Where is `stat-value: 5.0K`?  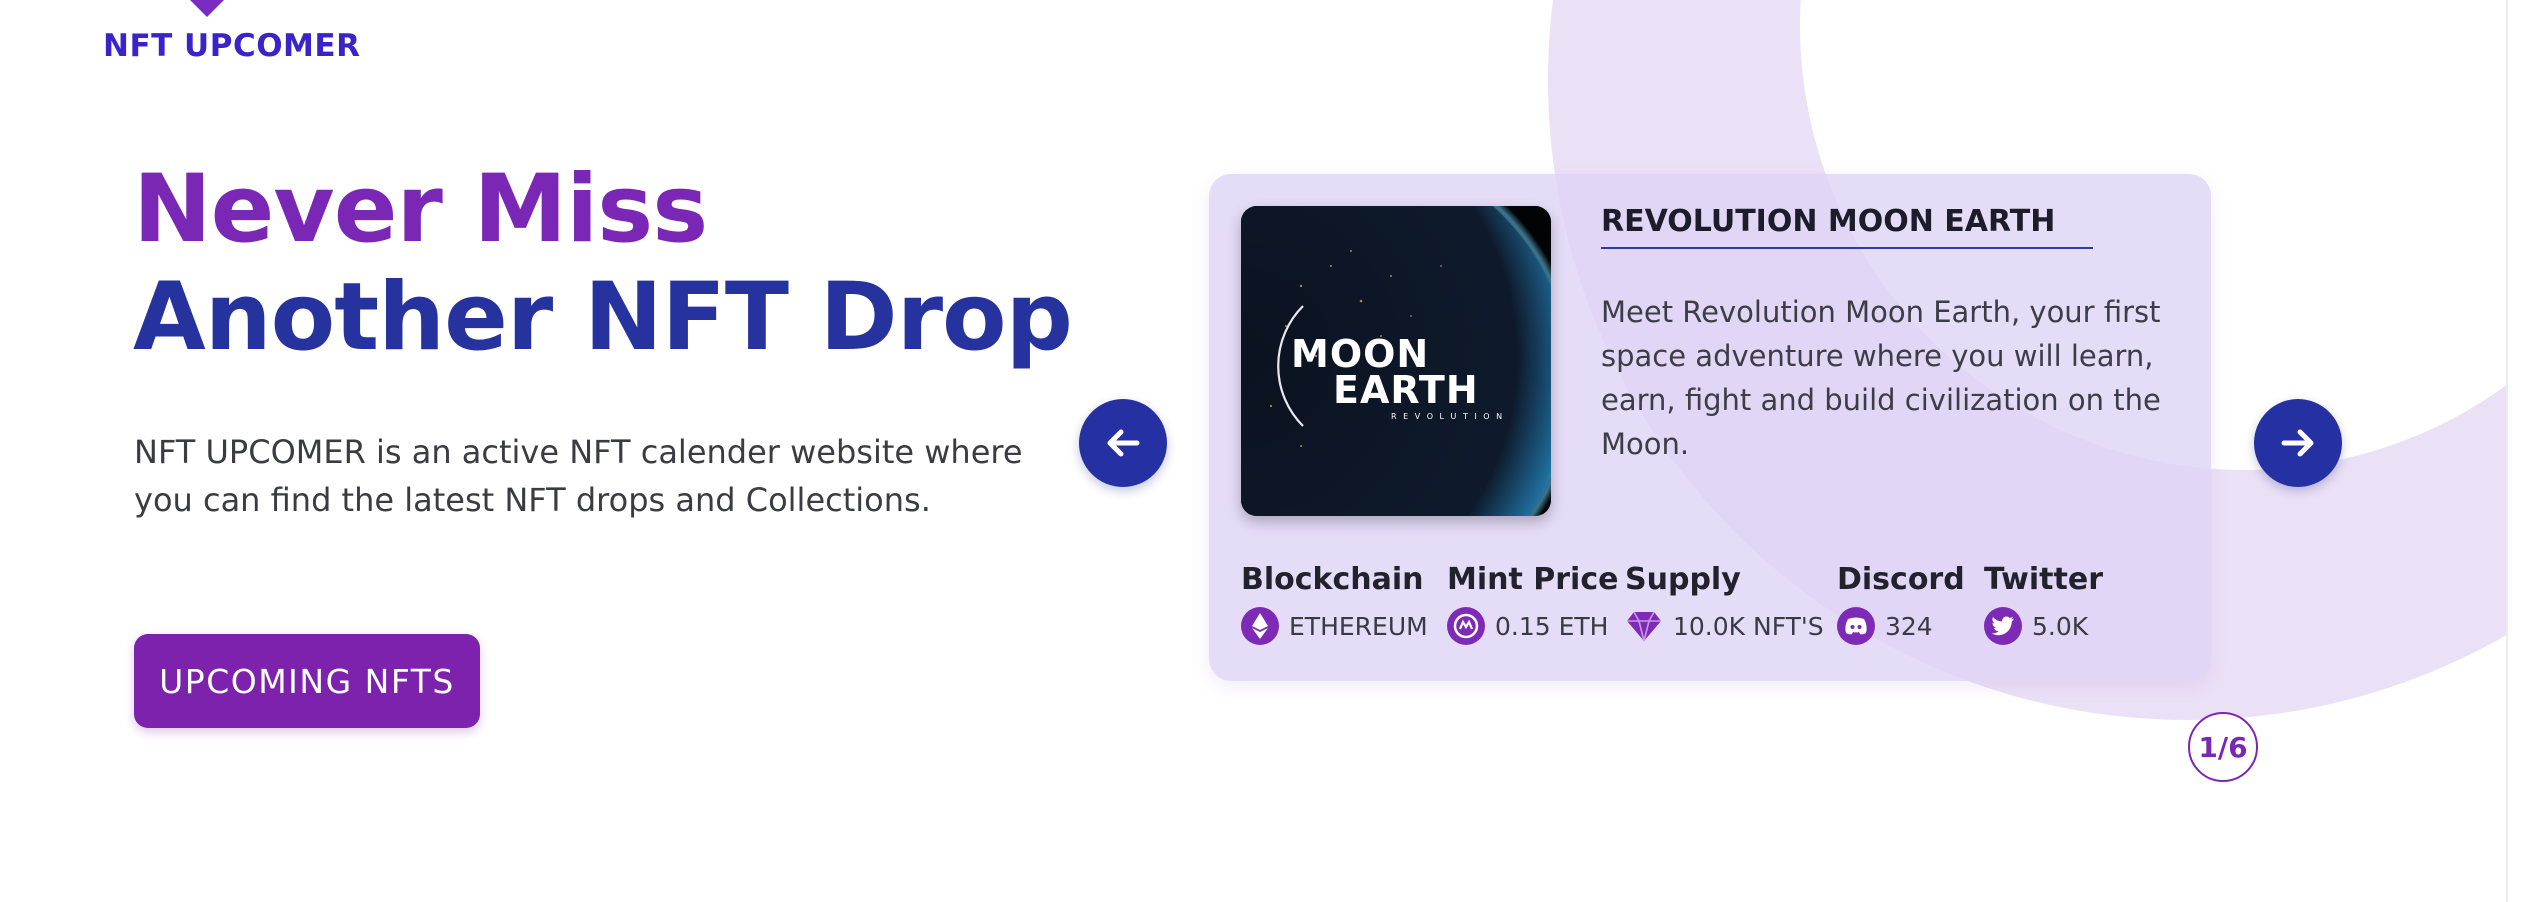 stat-value: 5.0K is located at coordinates (2060, 626).